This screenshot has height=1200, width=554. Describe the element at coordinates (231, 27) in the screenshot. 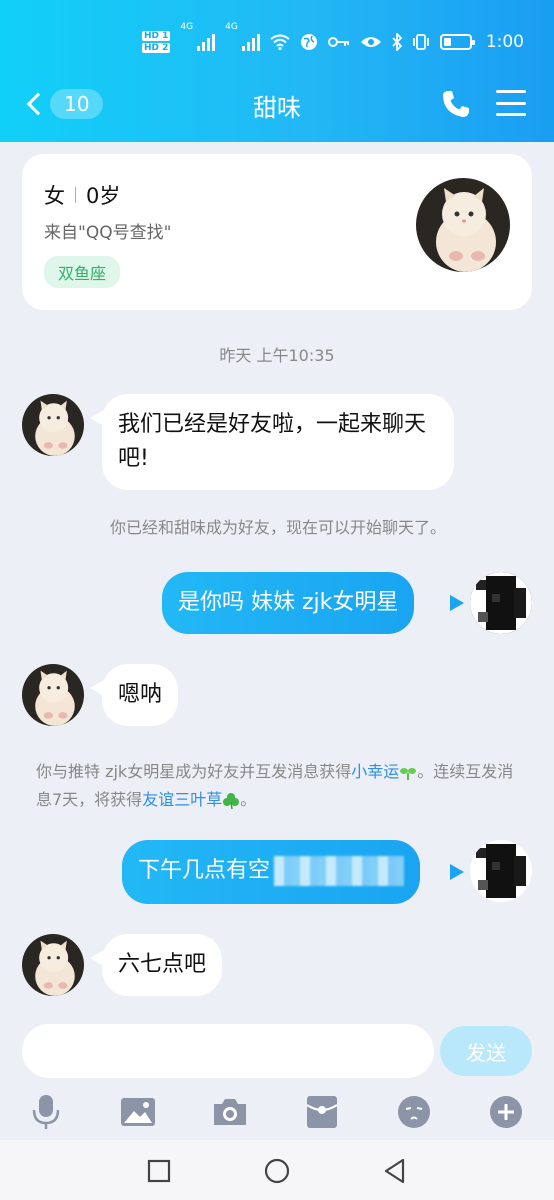

I see `network-type-2: 4G` at that location.